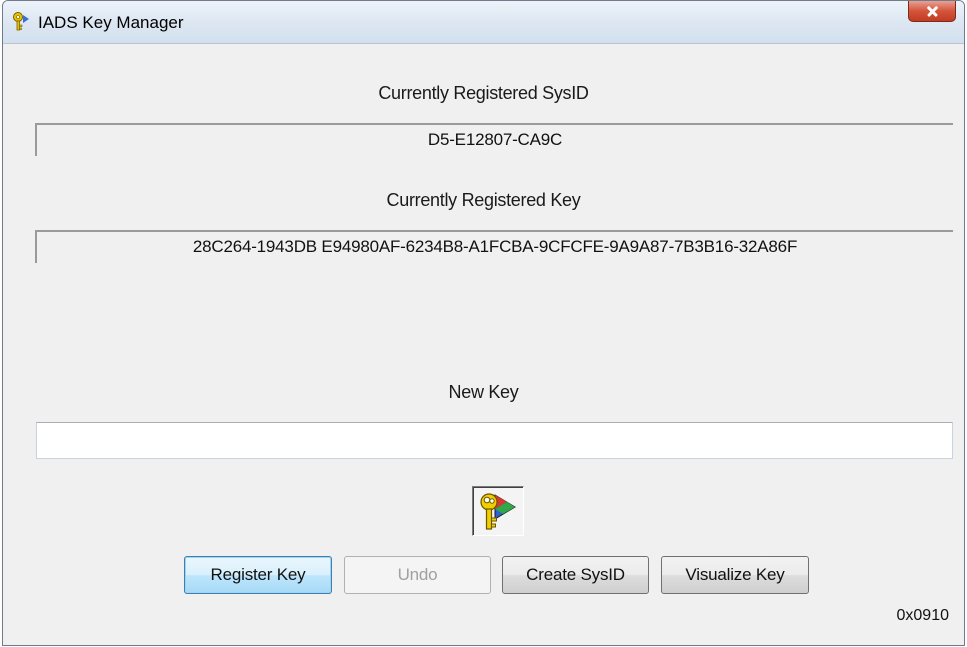 The width and height of the screenshot is (967, 647). What do you see at coordinates (735, 575) in the screenshot?
I see `visualize-key-button: Visualize Key` at bounding box center [735, 575].